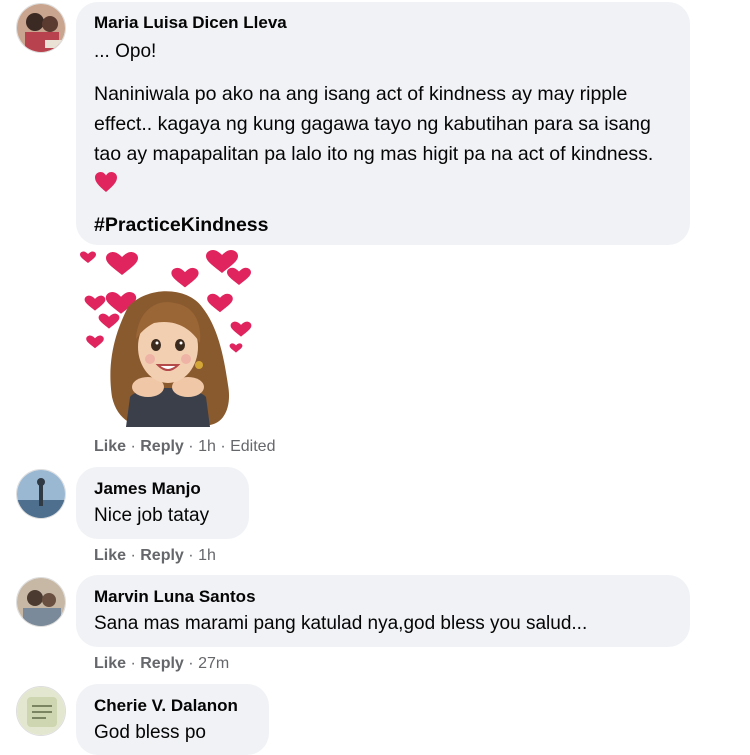  I want to click on hearts-avatar-sticker, so click(166, 338).